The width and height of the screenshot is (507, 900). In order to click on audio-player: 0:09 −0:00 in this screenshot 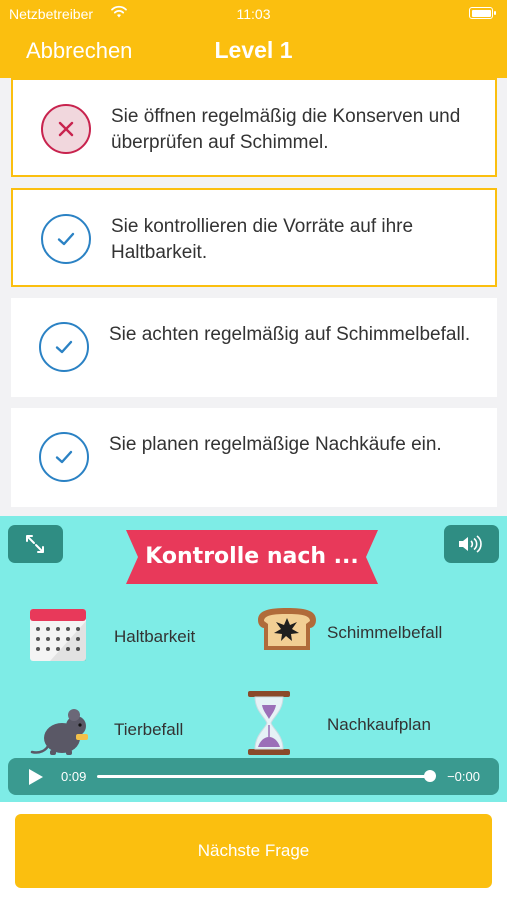, I will do `click(253, 776)`.